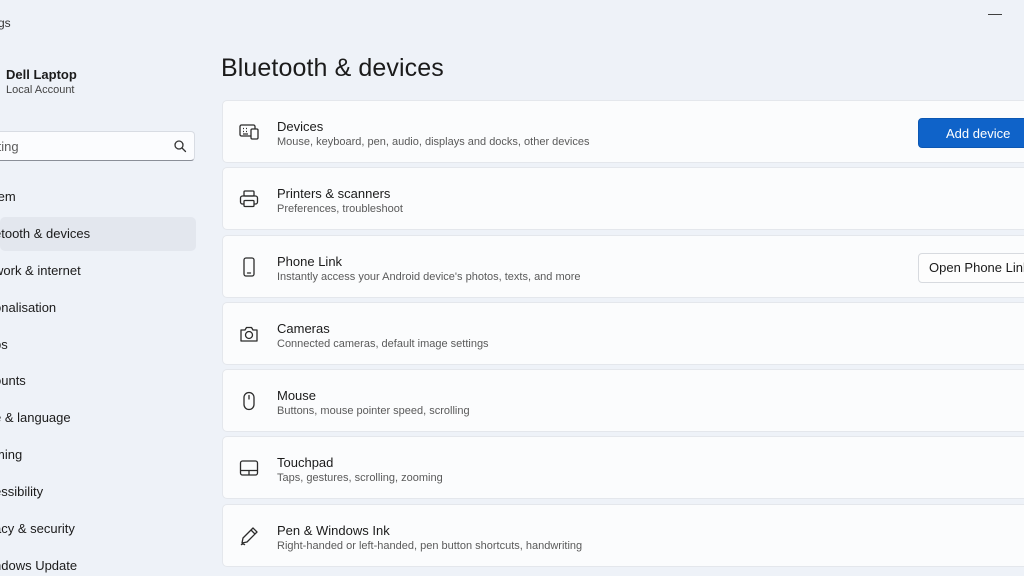 The image size is (1024, 576). What do you see at coordinates (971, 267) in the screenshot?
I see `open-phone-link-button: Open Phone Link` at bounding box center [971, 267].